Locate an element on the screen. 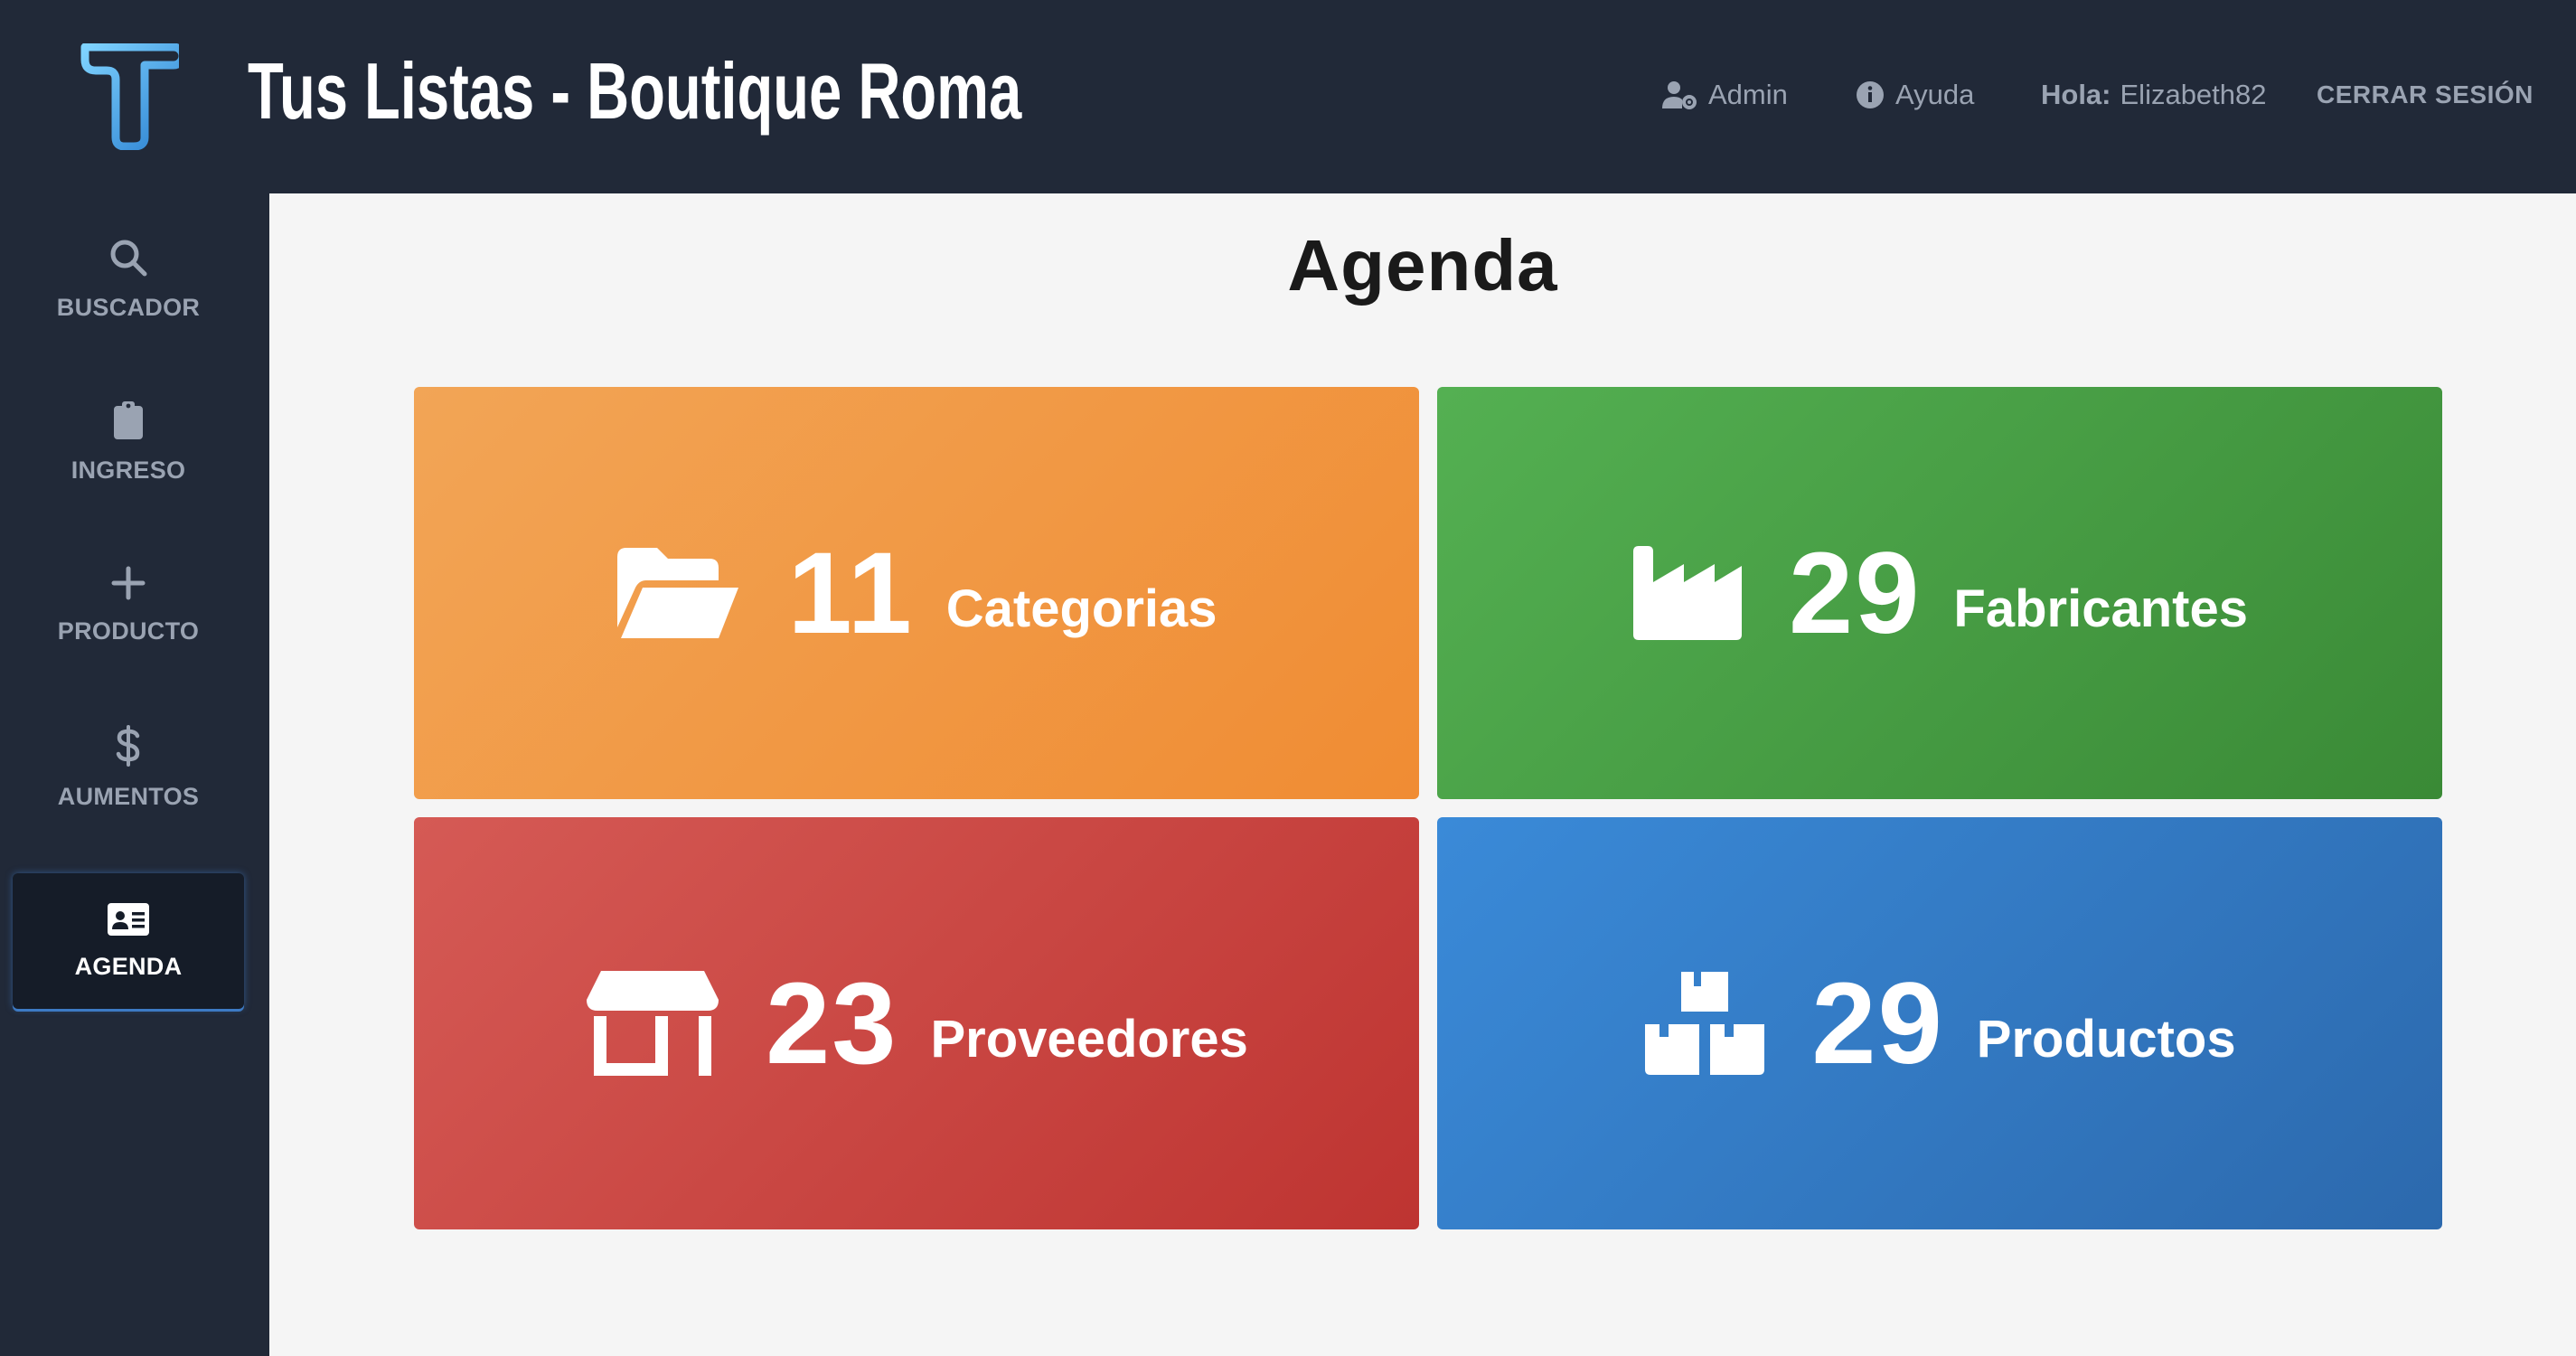  boxes-icon is located at coordinates (1705, 1023).